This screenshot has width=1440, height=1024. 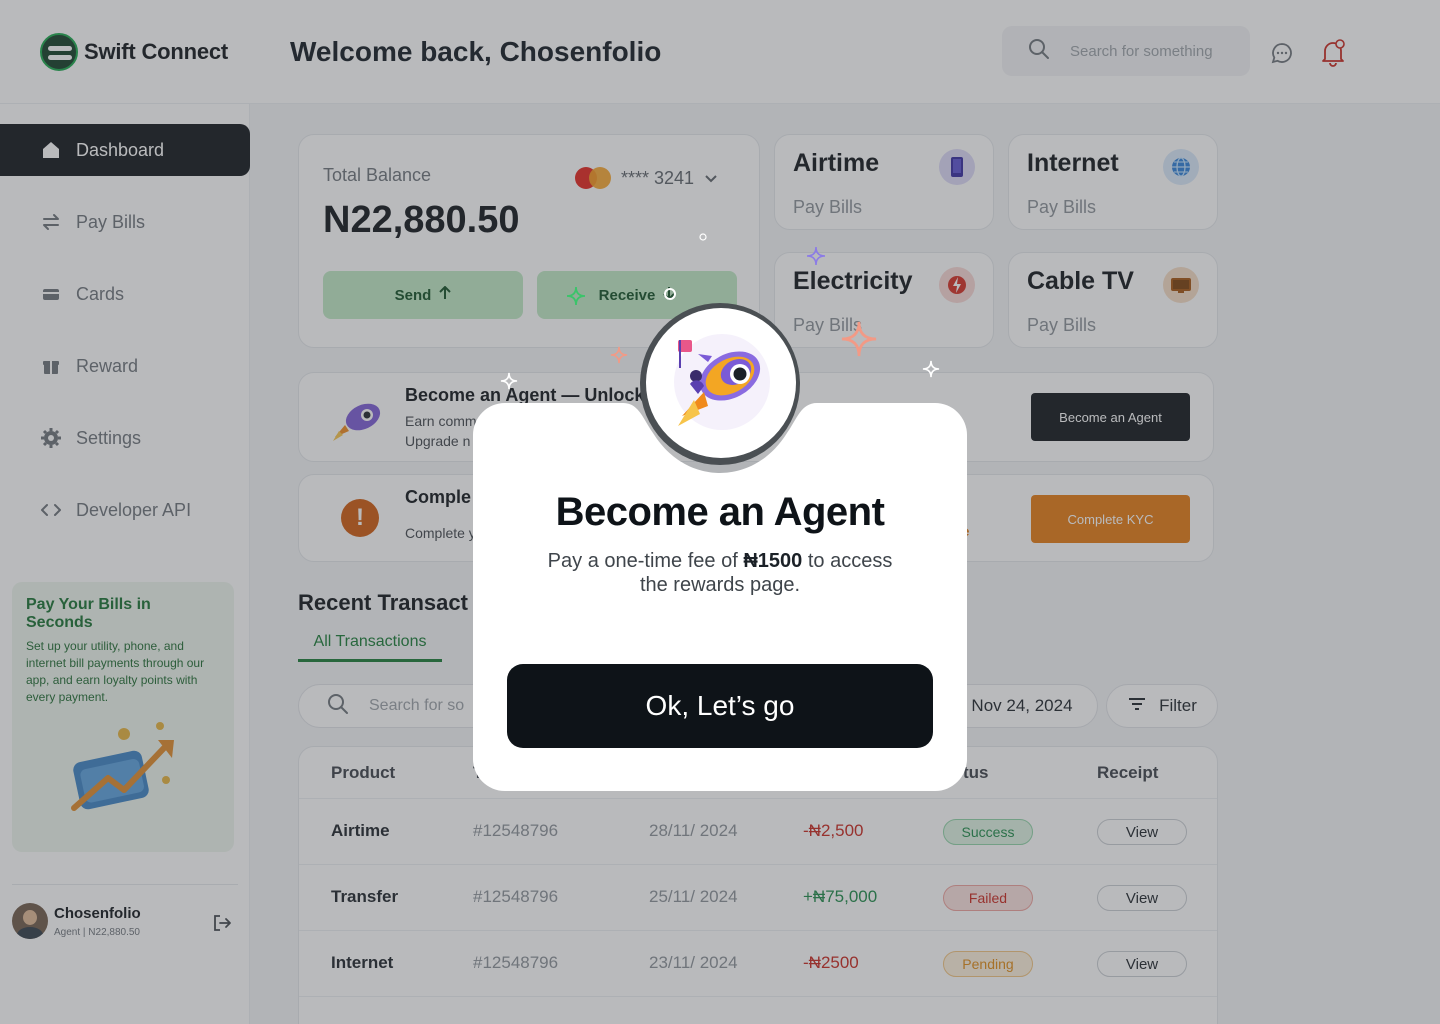 What do you see at coordinates (720, 706) in the screenshot?
I see `confirm-button: Ok, Let’s go` at bounding box center [720, 706].